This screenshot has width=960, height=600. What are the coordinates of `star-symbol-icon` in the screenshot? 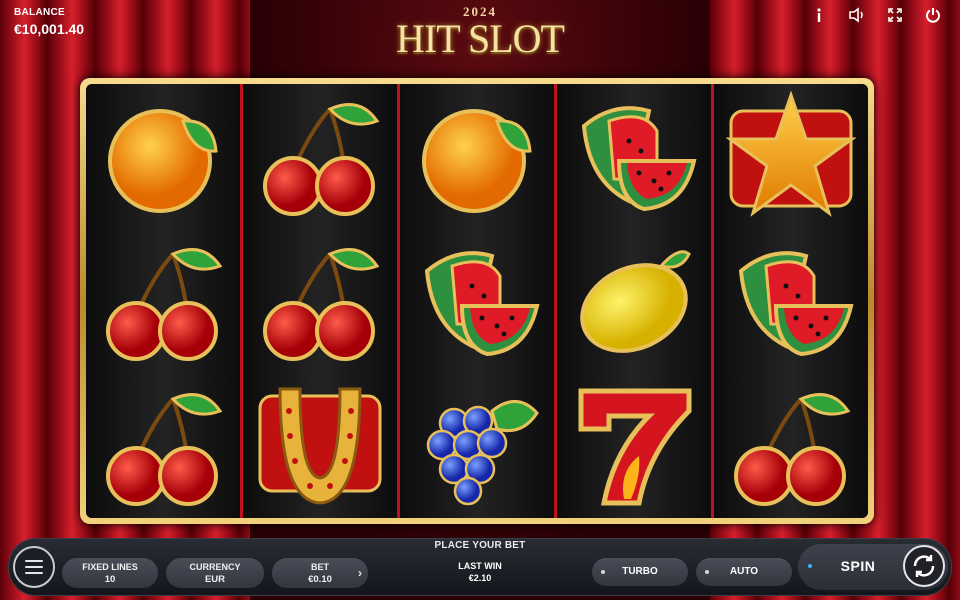 It's located at (791, 156).